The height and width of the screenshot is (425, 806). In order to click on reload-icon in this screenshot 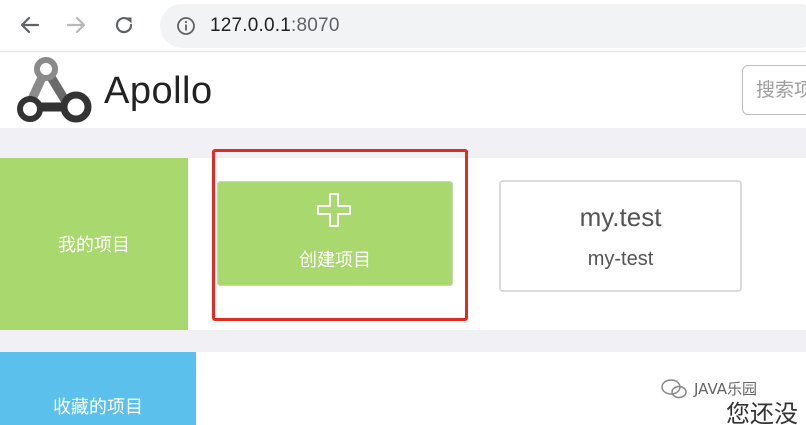, I will do `click(124, 25)`.